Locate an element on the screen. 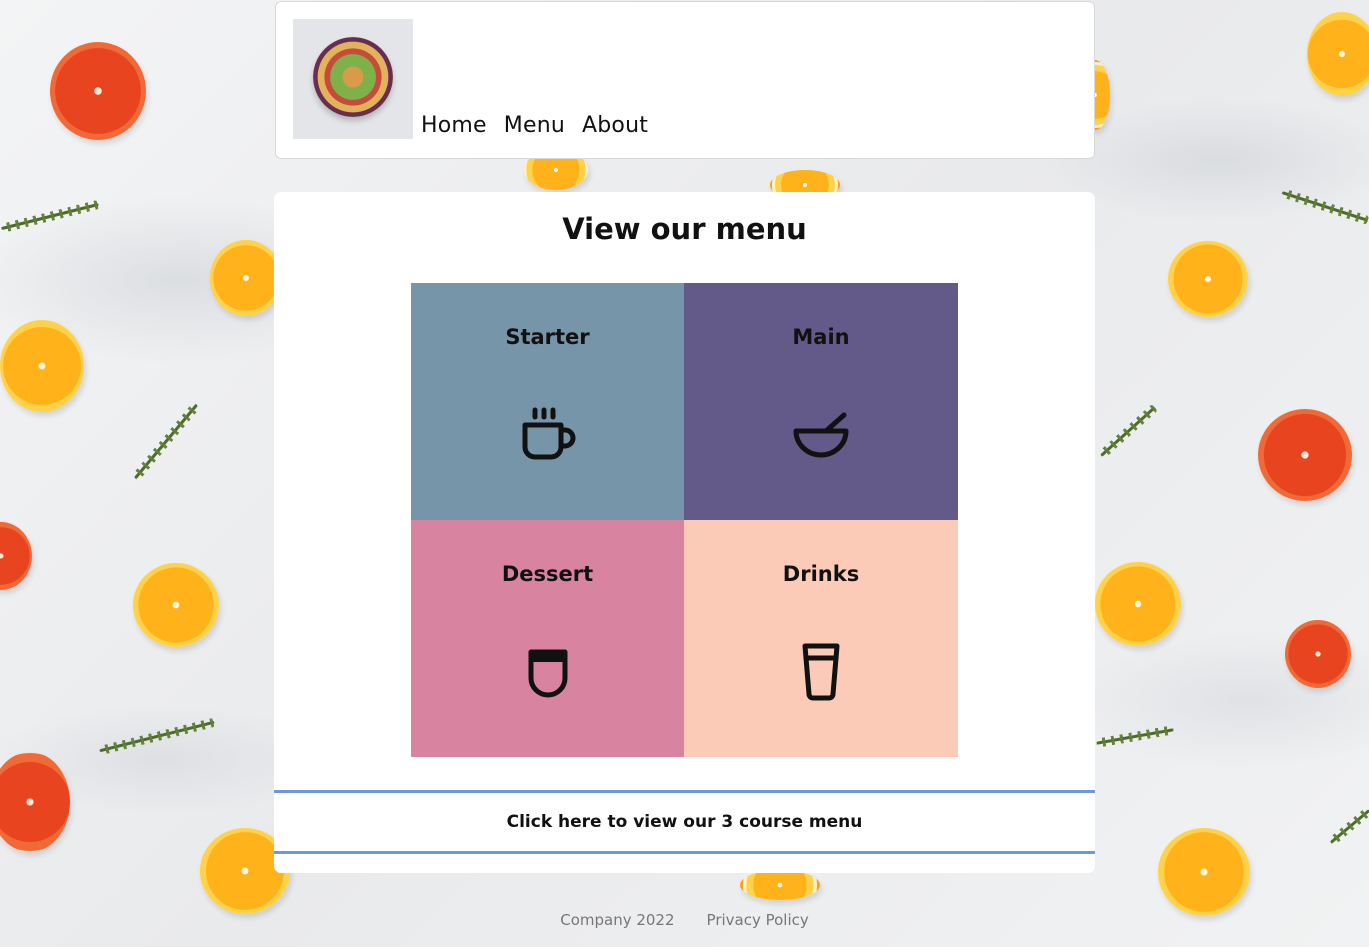  salad-bowl-icon is located at coordinates (353, 77).